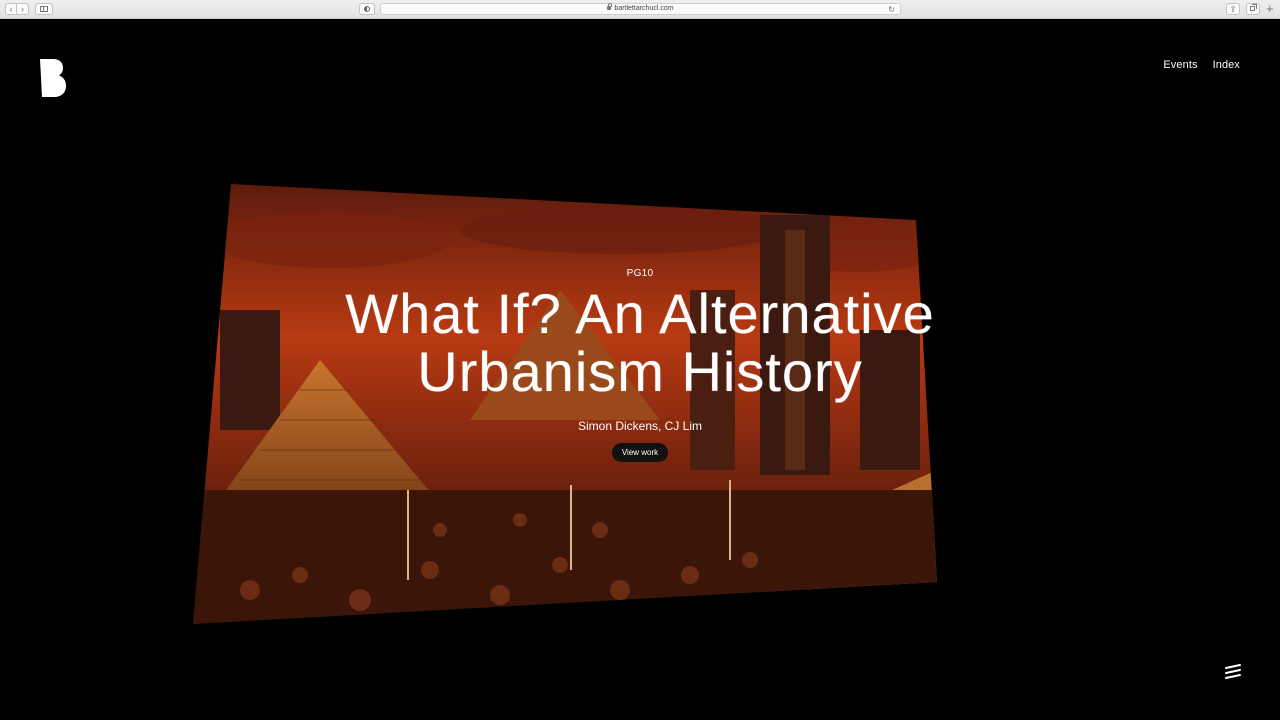  I want to click on main-nav: Events Index, so click(1201, 65).